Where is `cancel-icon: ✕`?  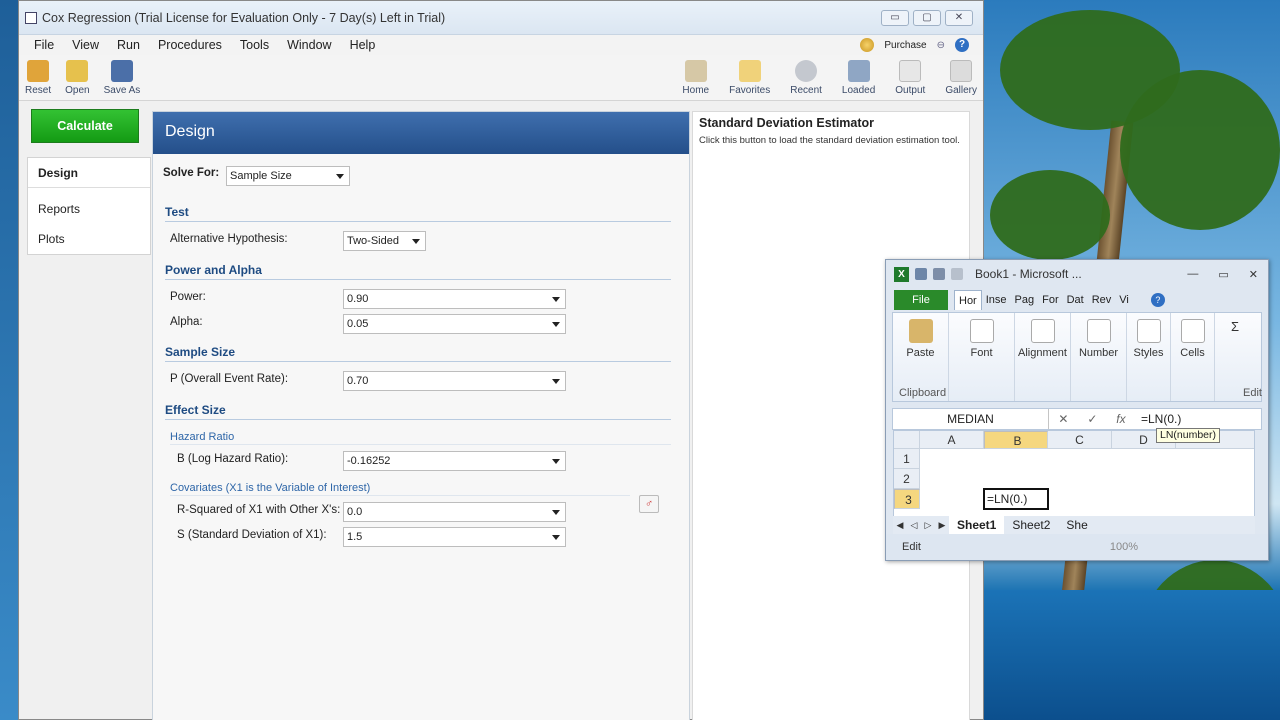
cancel-icon: ✕ is located at coordinates (1063, 419).